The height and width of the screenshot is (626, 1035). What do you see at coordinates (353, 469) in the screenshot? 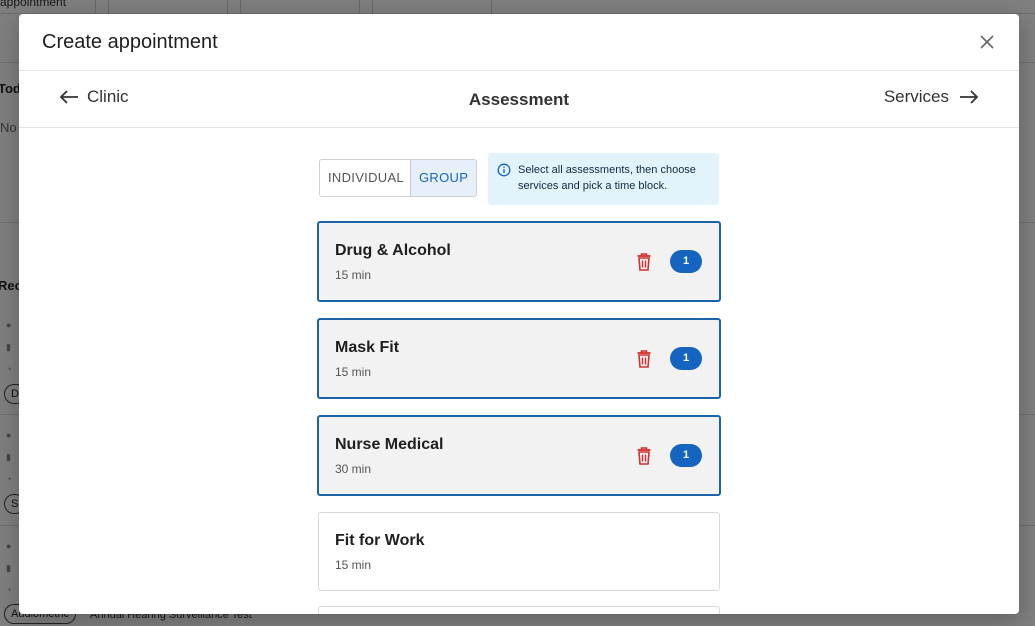
I see `assessment-duration: 30 min` at bounding box center [353, 469].